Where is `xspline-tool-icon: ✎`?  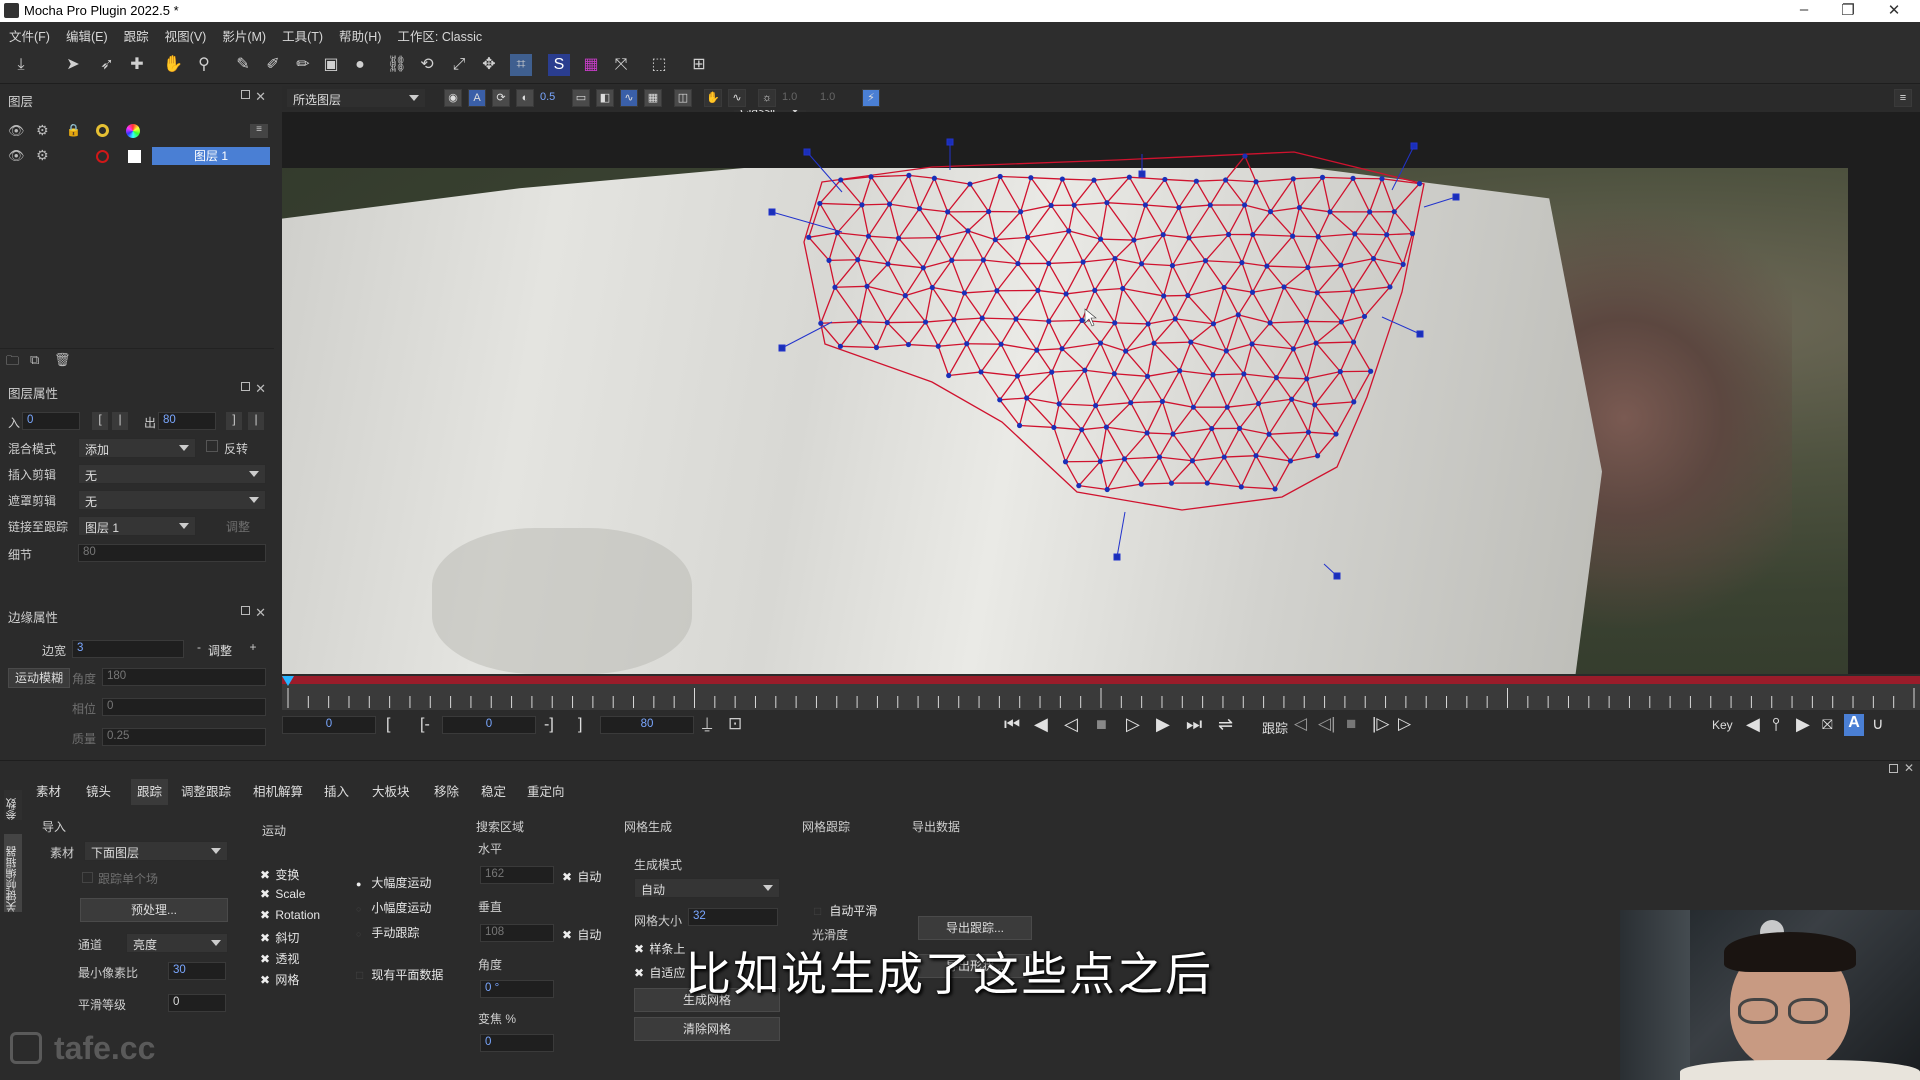
xspline-tool-icon: ✎ is located at coordinates (243, 65).